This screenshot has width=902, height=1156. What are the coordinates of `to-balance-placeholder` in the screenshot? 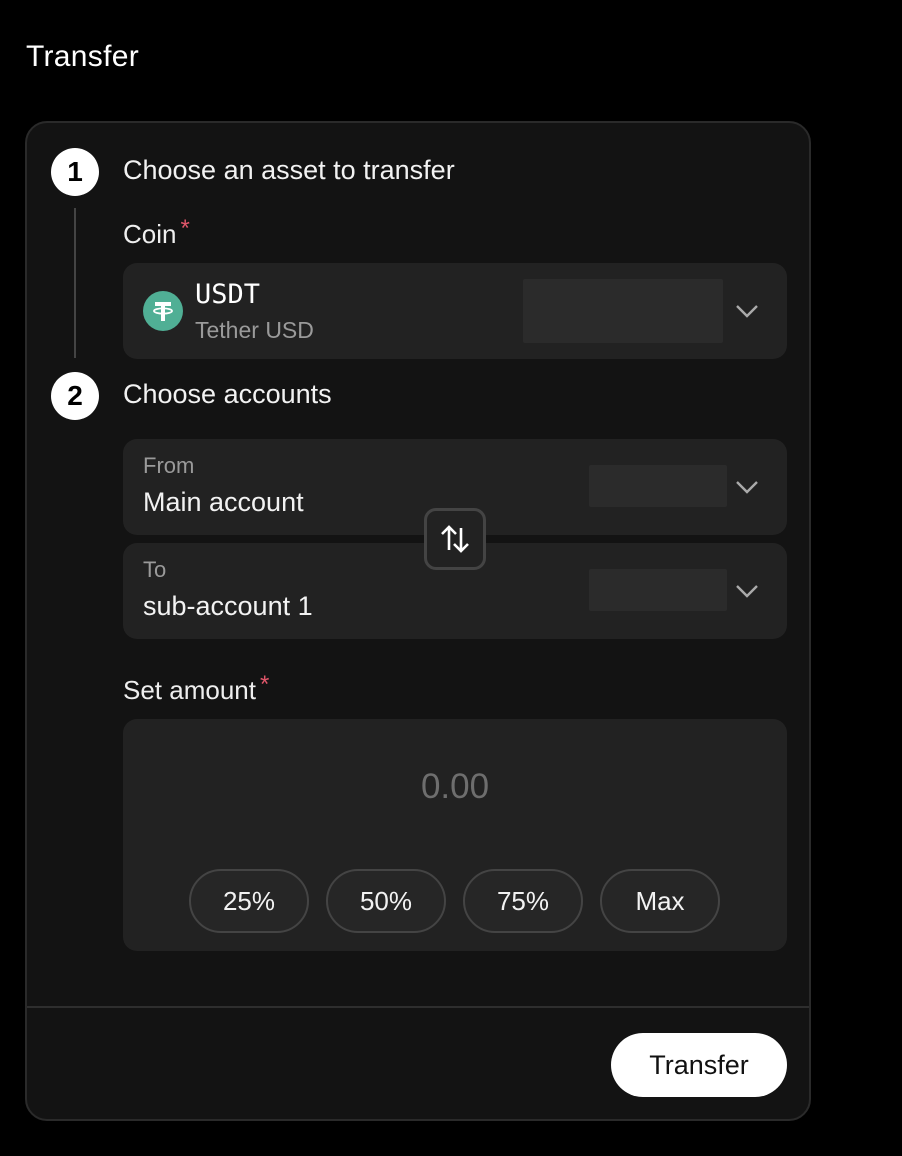 It's located at (658, 590).